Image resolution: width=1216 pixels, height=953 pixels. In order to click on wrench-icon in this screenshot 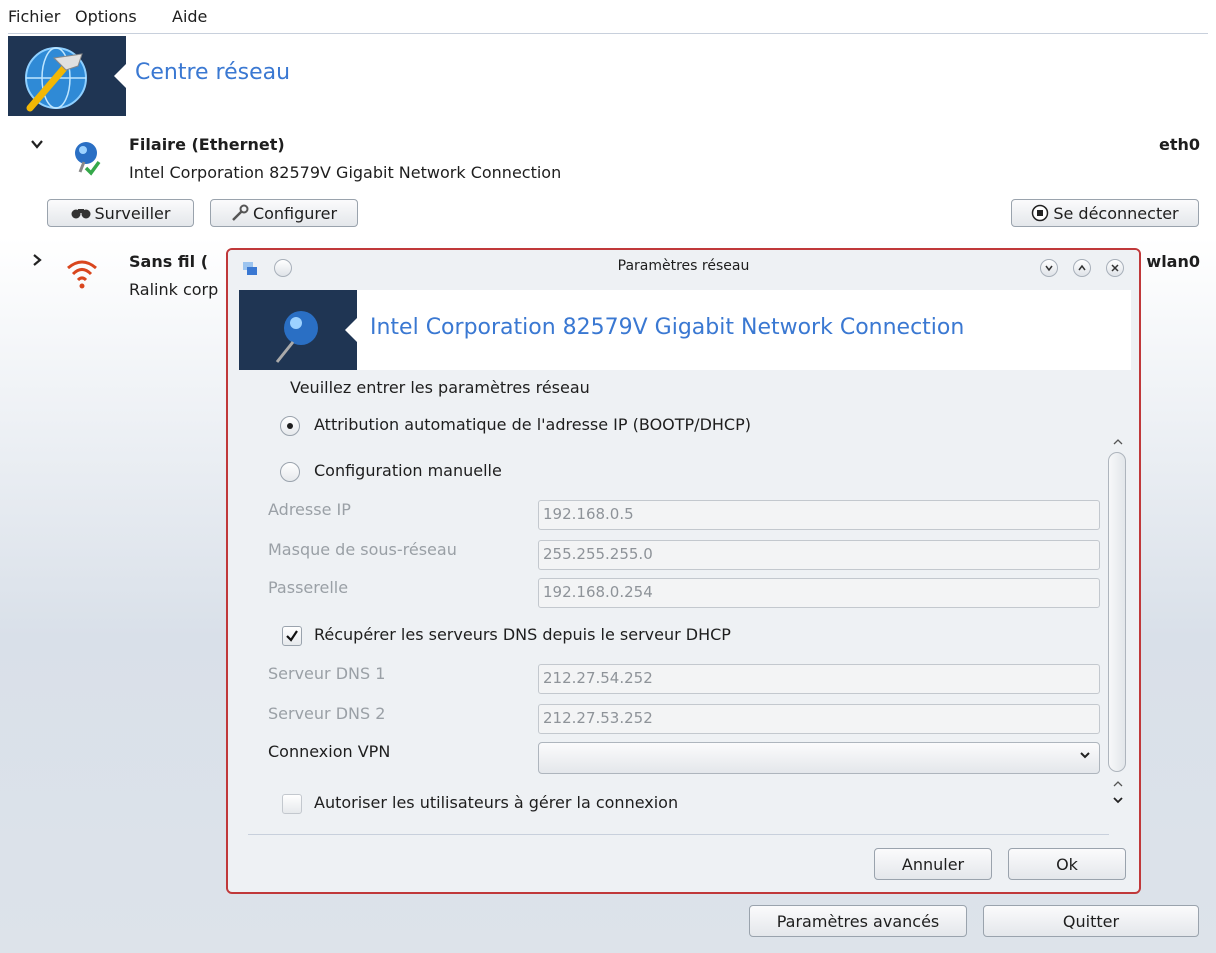, I will do `click(240, 213)`.